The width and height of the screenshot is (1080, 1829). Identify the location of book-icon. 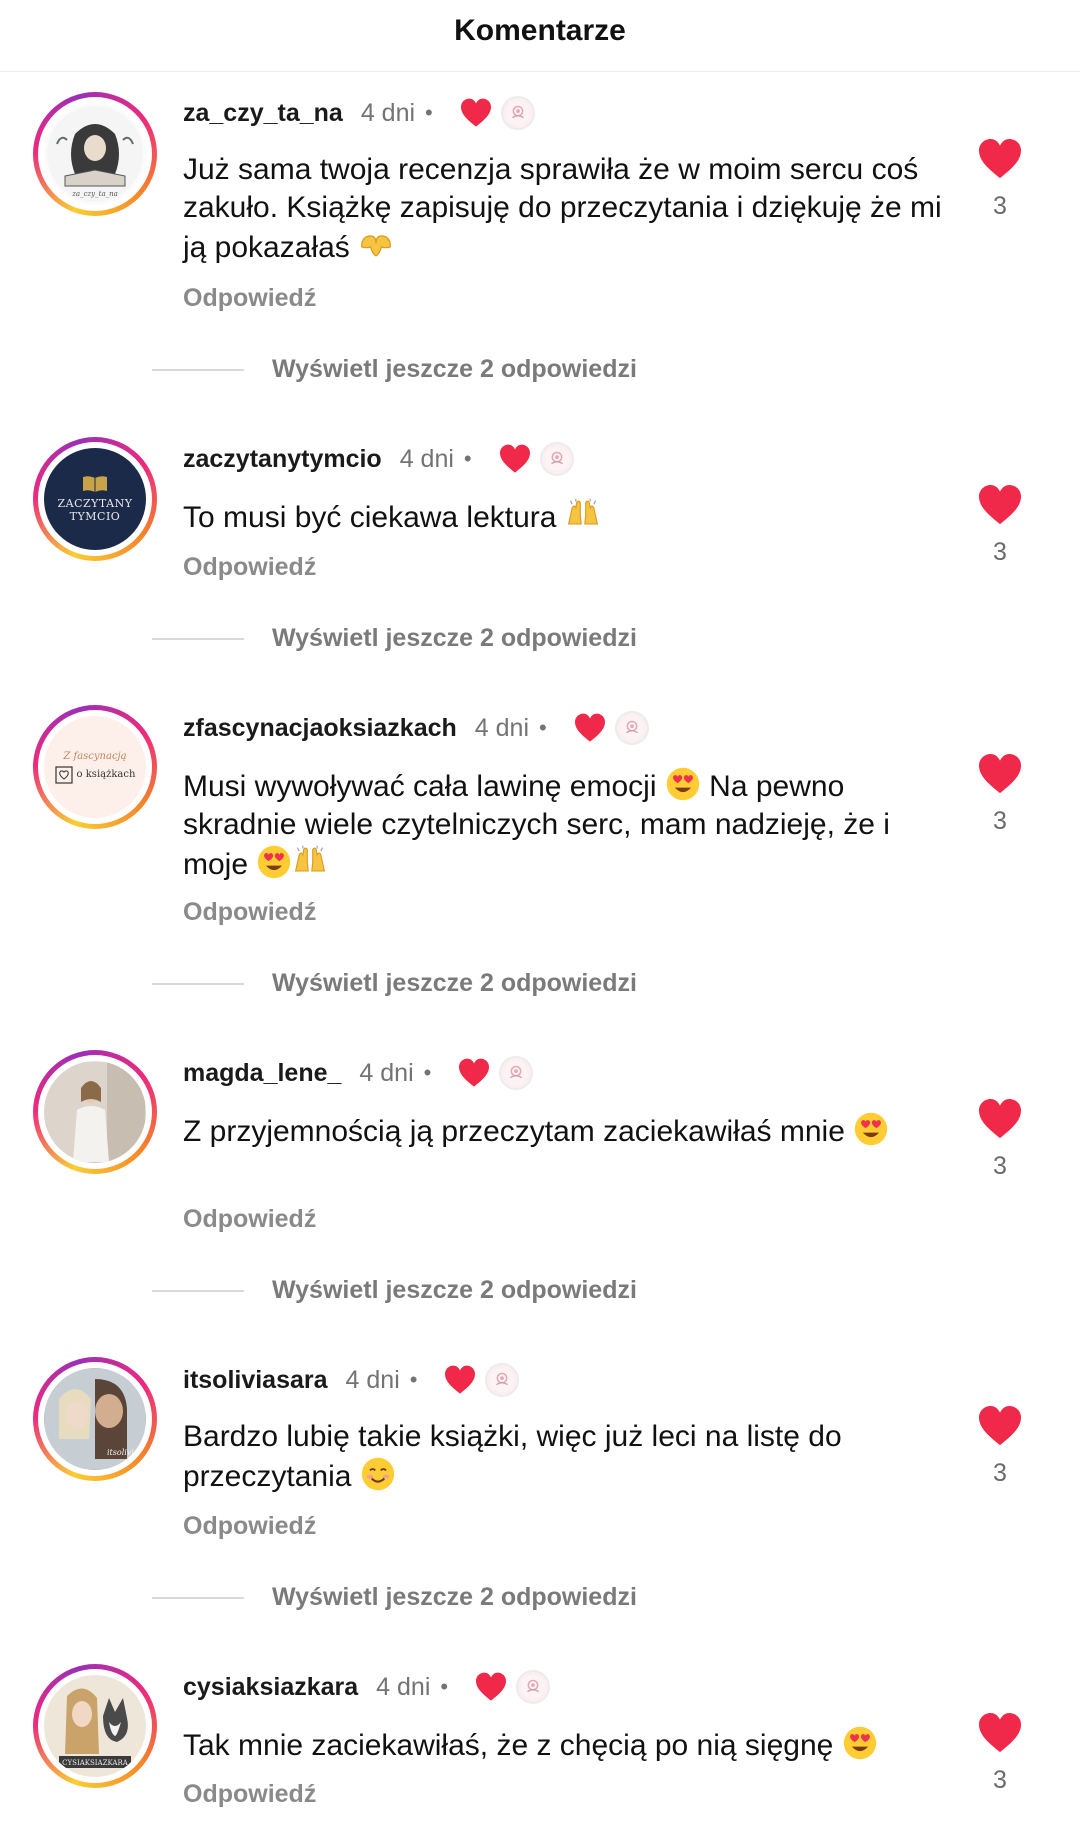
(95, 484).